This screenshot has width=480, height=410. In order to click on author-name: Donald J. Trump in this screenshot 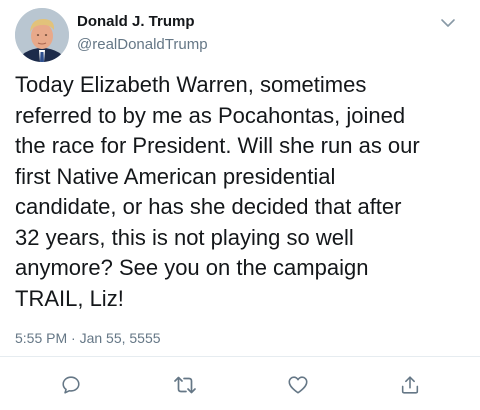, I will do `click(136, 21)`.